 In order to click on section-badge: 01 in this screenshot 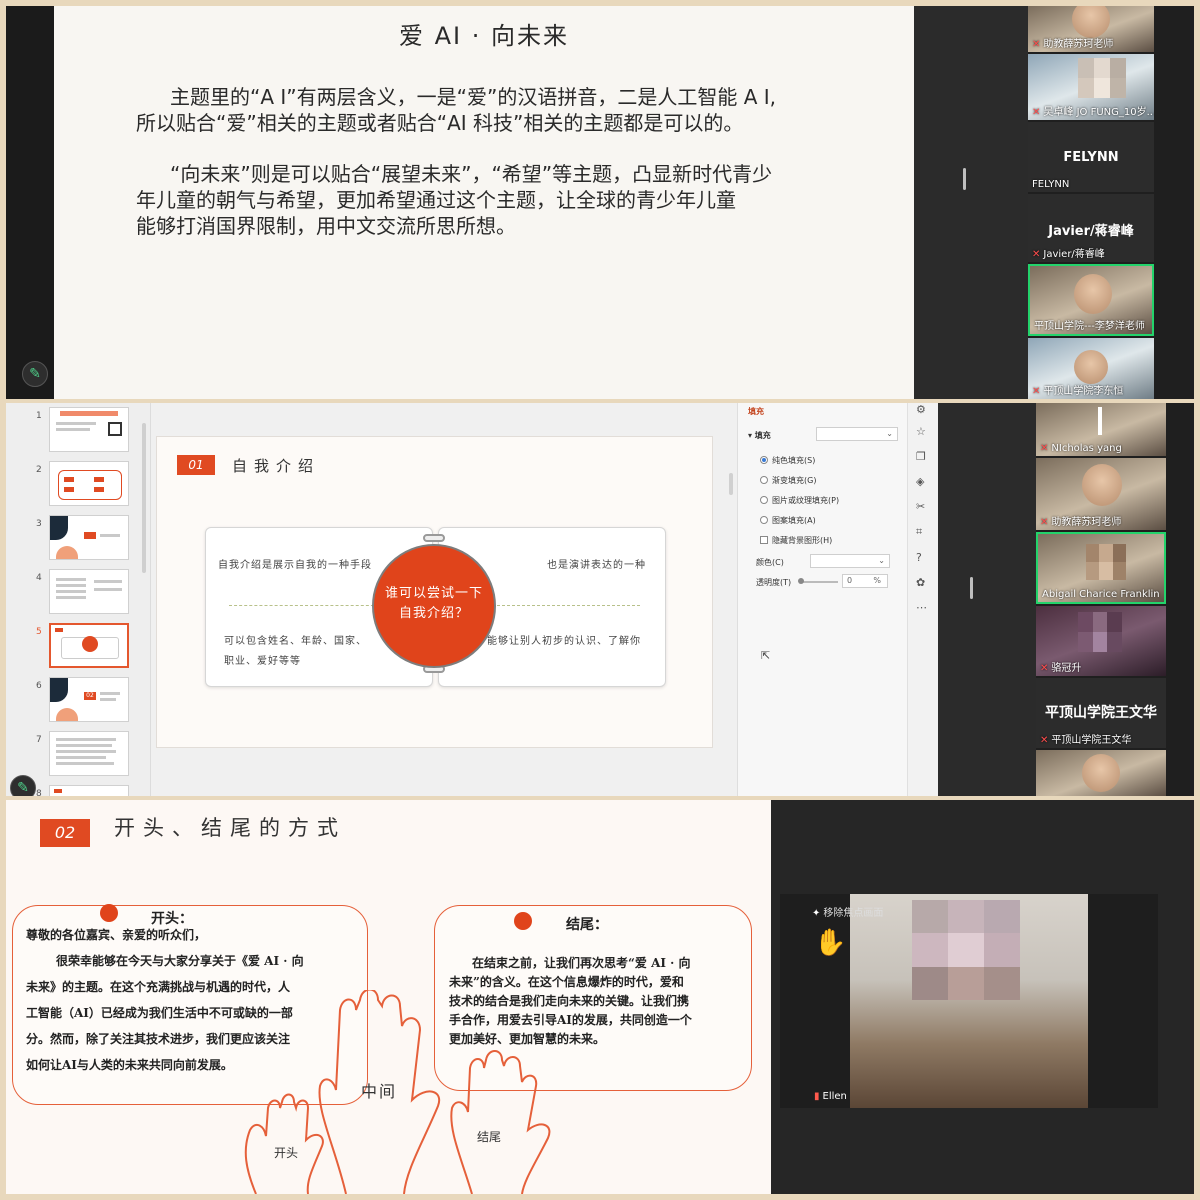, I will do `click(196, 465)`.